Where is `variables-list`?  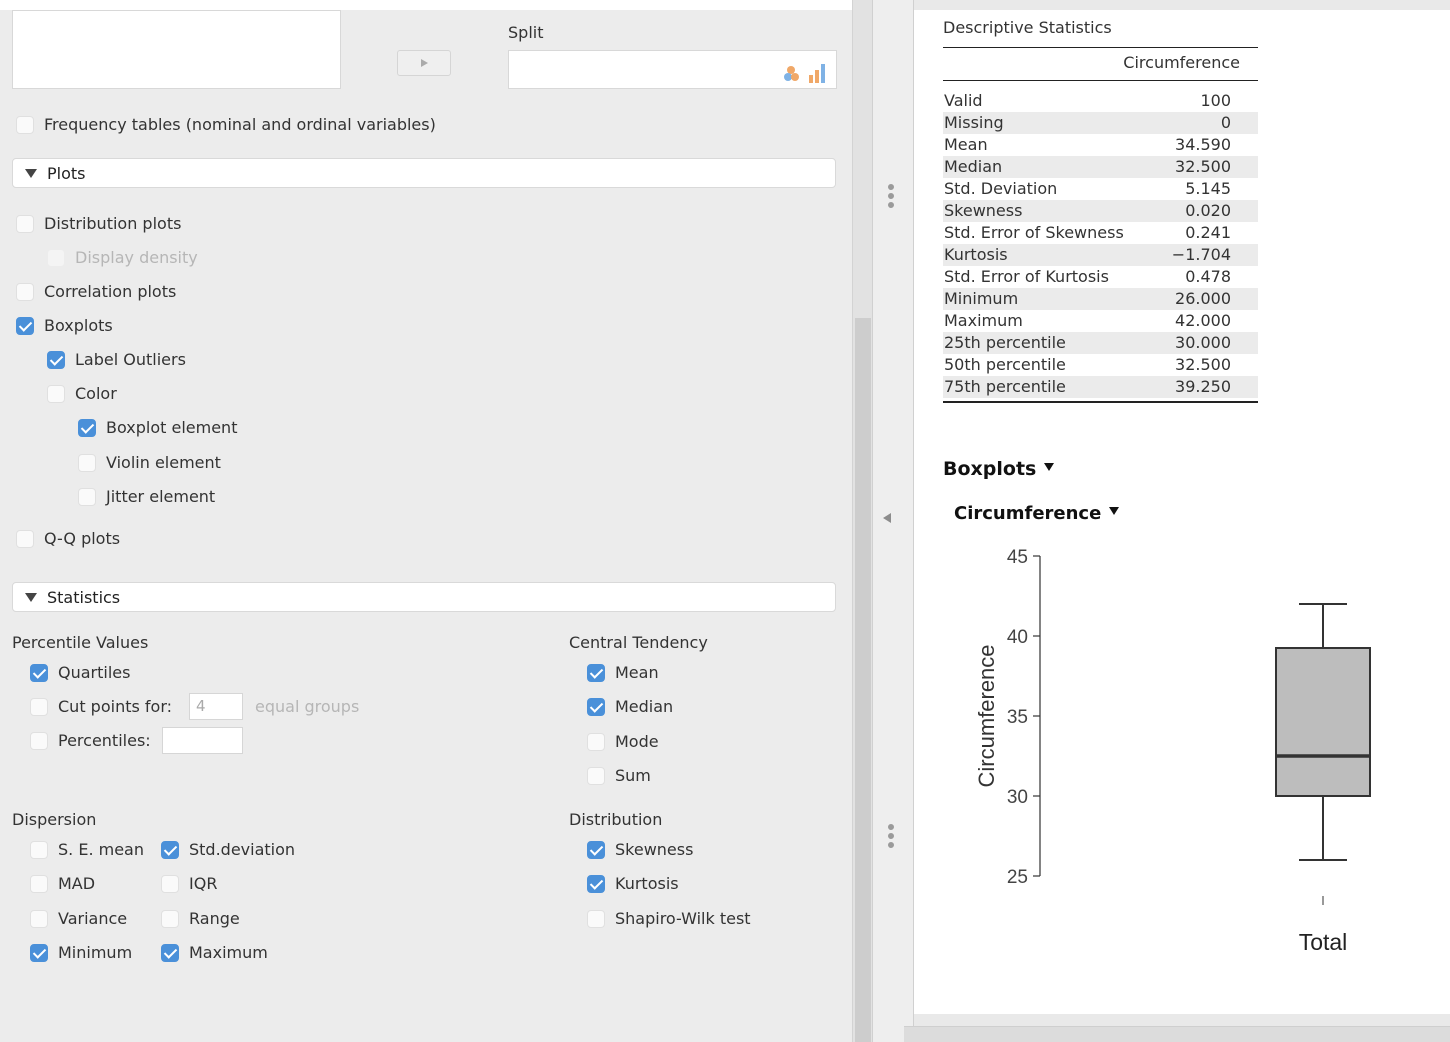 variables-list is located at coordinates (176, 49).